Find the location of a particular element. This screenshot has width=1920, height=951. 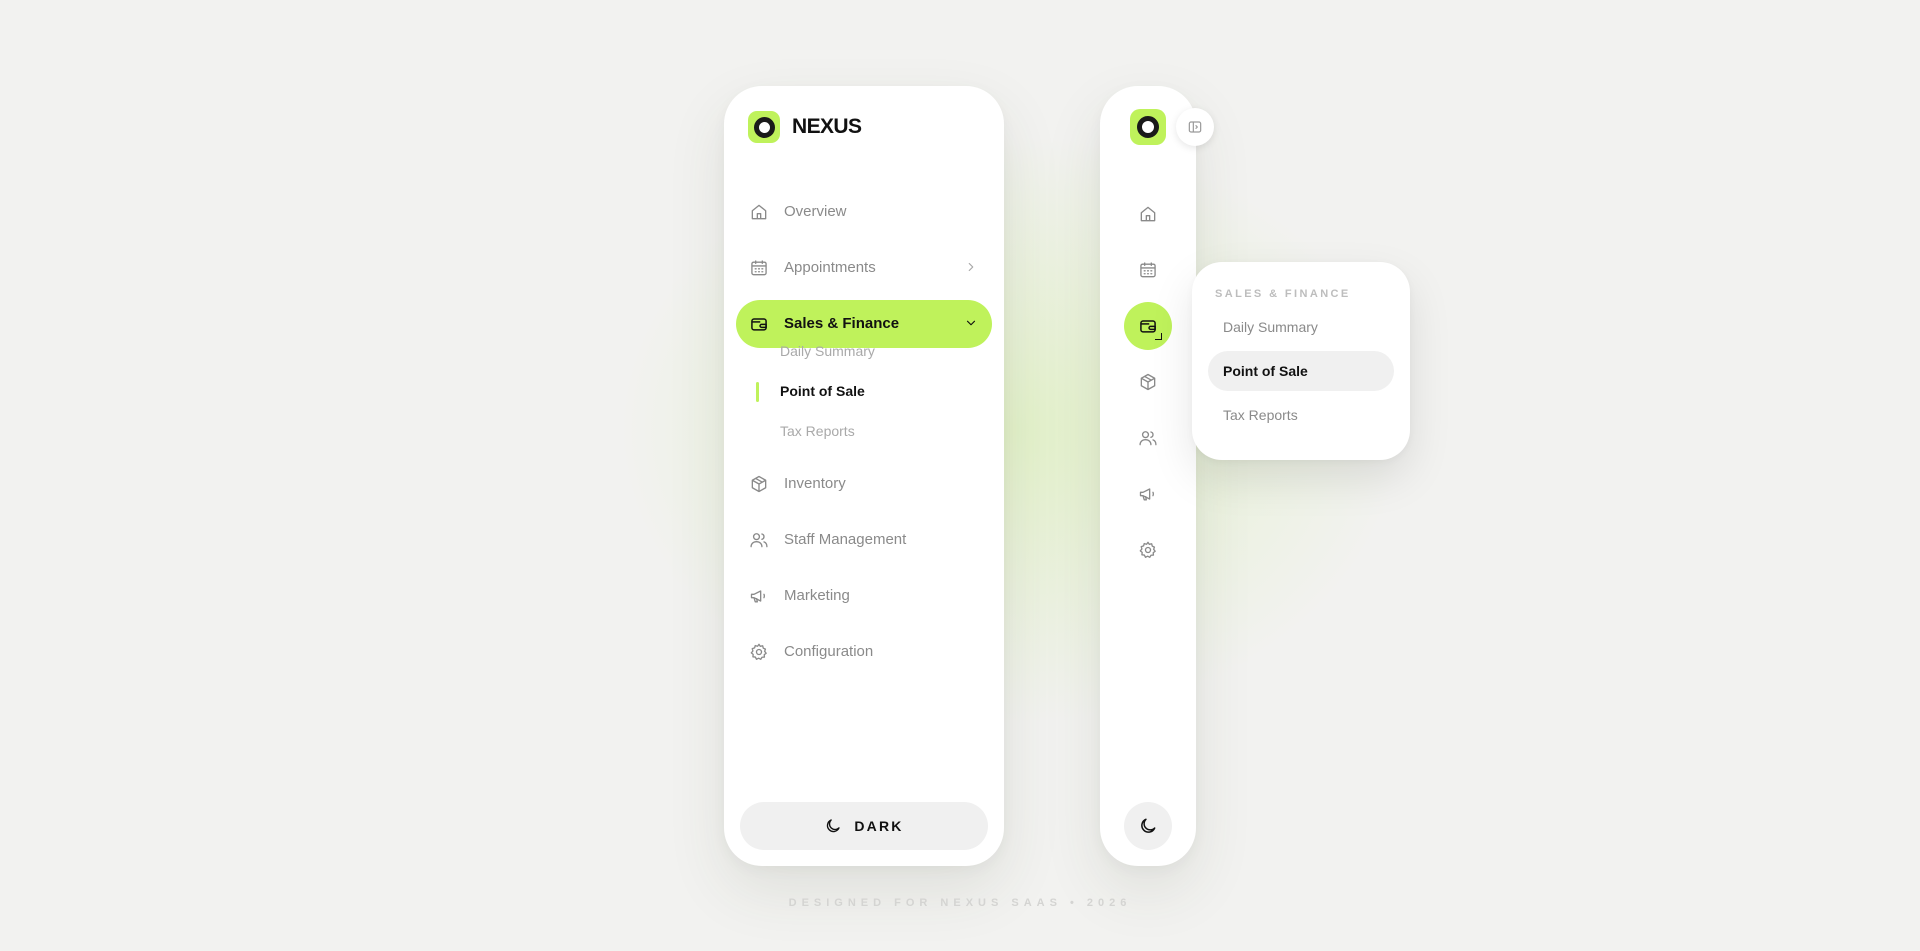

sidebar-toggle-button is located at coordinates (1195, 127).